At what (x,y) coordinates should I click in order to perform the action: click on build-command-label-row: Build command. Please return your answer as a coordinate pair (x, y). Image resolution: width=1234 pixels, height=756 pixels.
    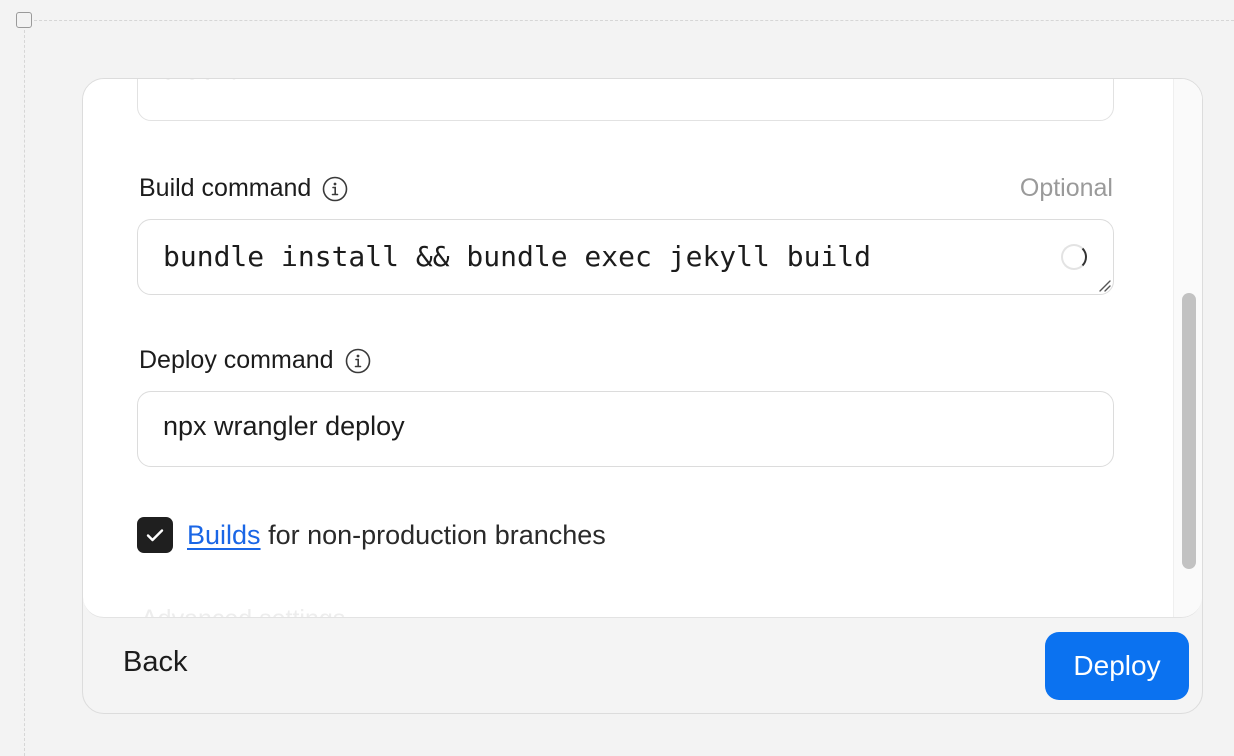
    Looking at the image, I should click on (243, 188).